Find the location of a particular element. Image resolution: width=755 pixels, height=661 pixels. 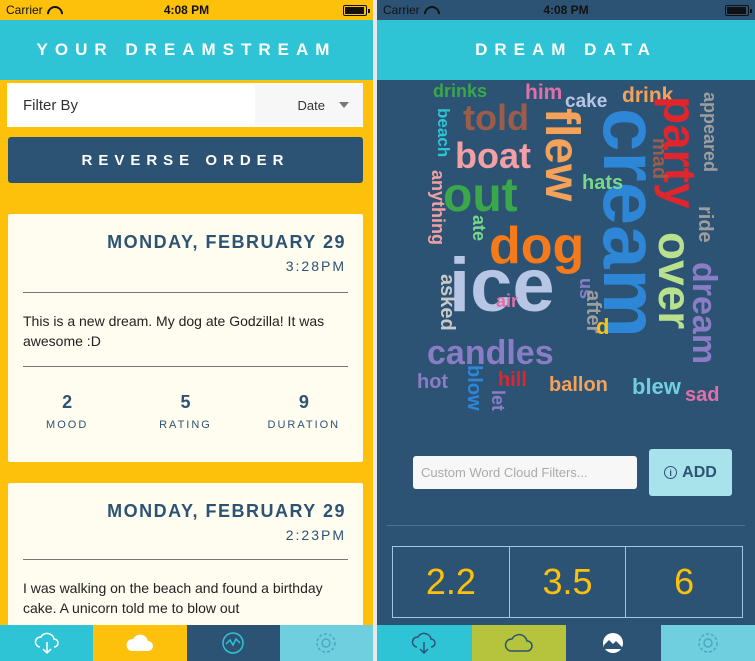

word-cloud-word: candles is located at coordinates (490, 353).